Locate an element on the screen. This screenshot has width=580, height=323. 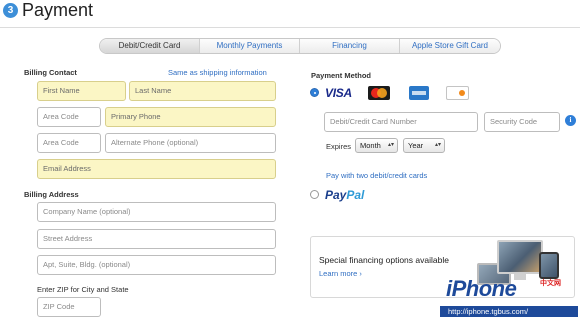
expiry-year-select: Year ▴▾ is located at coordinates (424, 145).